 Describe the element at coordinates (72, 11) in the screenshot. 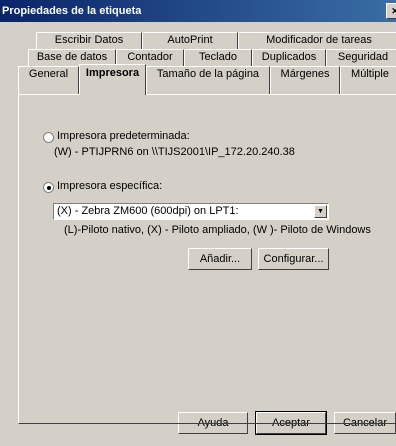

I see `window-title: Propiedades de la etiqueta` at that location.